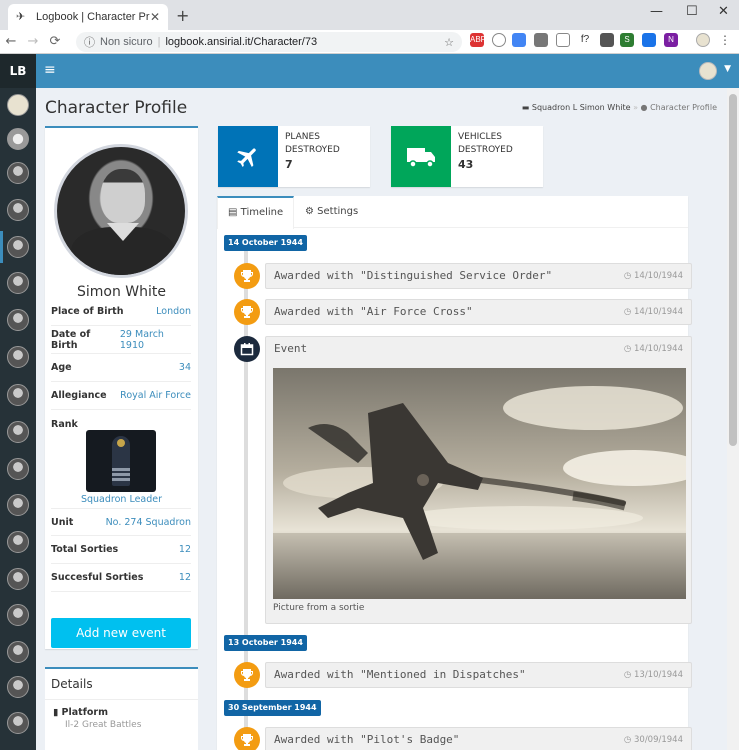  What do you see at coordinates (671, 40) in the screenshot?
I see `onenote-extension-icon: N` at bounding box center [671, 40].